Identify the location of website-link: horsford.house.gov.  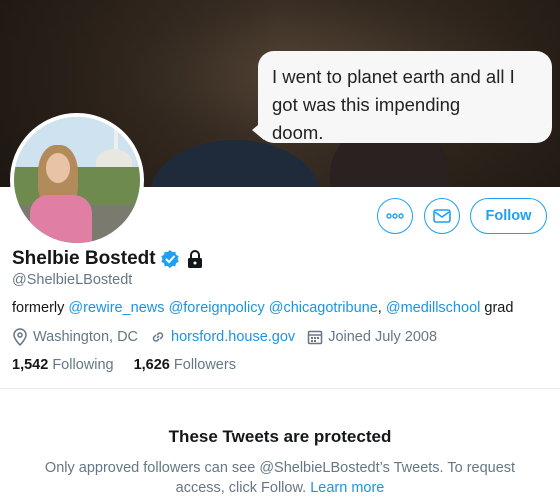
(233, 337).